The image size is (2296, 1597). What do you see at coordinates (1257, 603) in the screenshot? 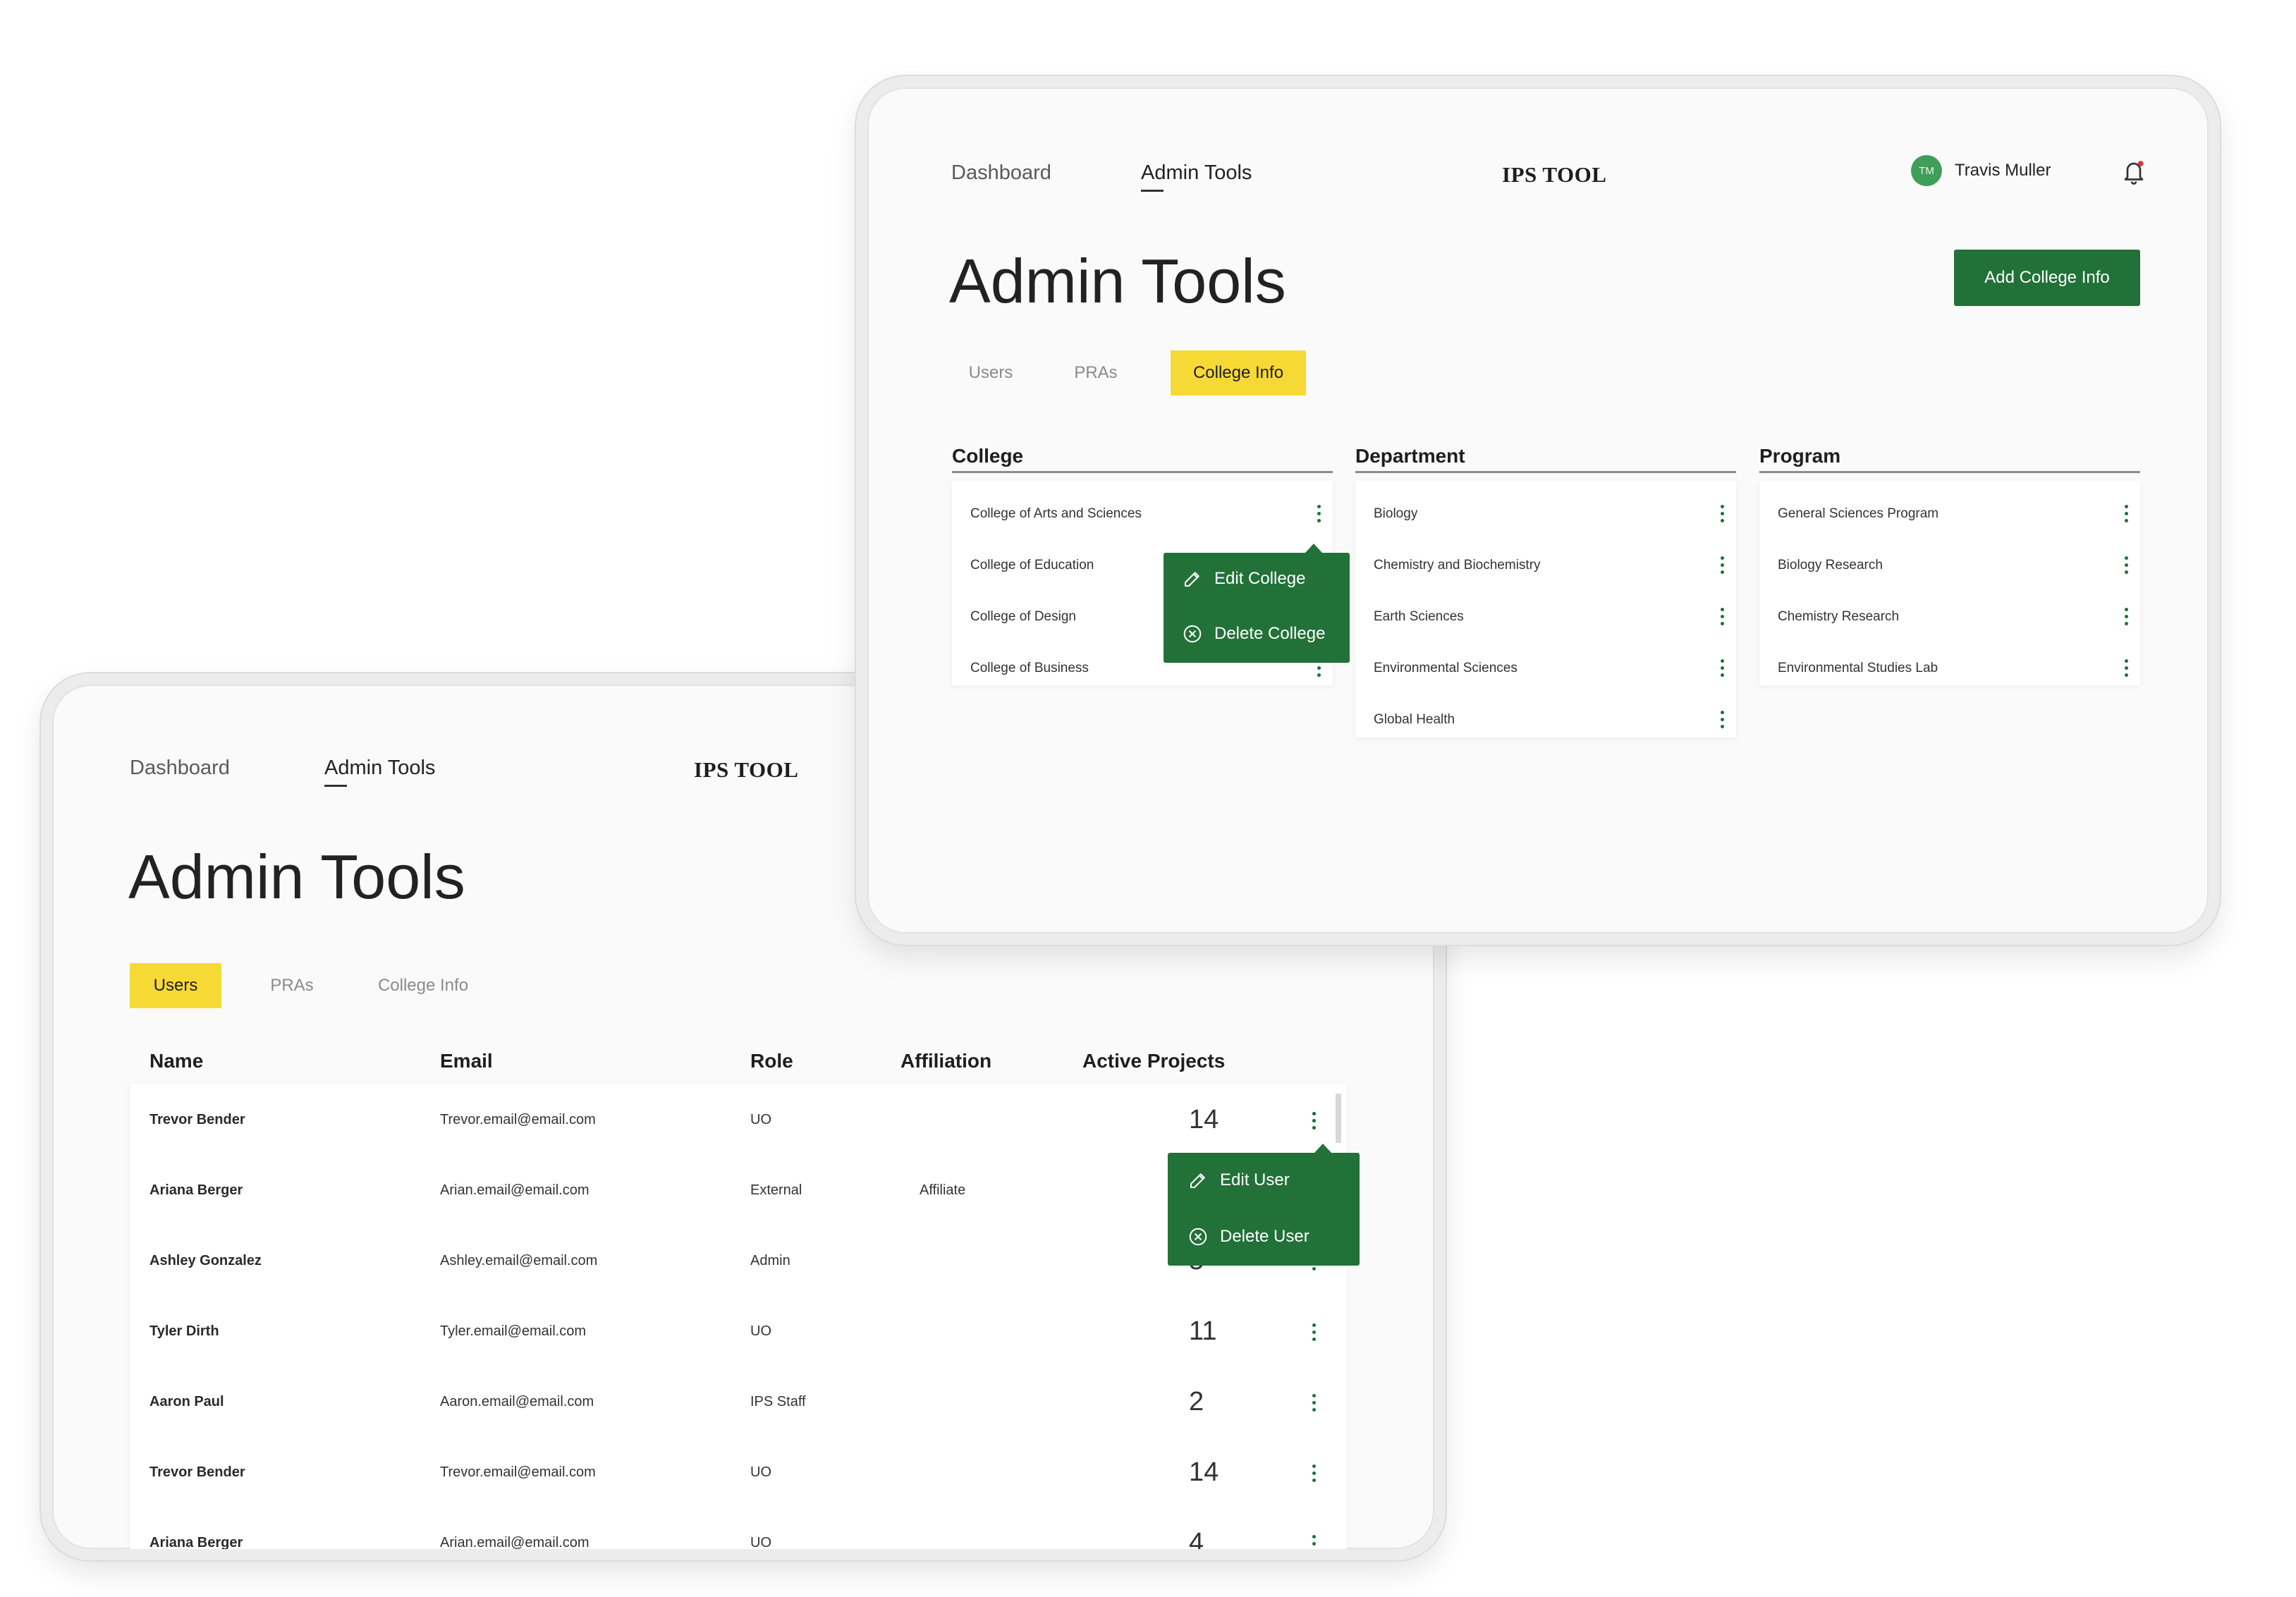
I see `college-actions-menu: Edit College Delete College` at bounding box center [1257, 603].